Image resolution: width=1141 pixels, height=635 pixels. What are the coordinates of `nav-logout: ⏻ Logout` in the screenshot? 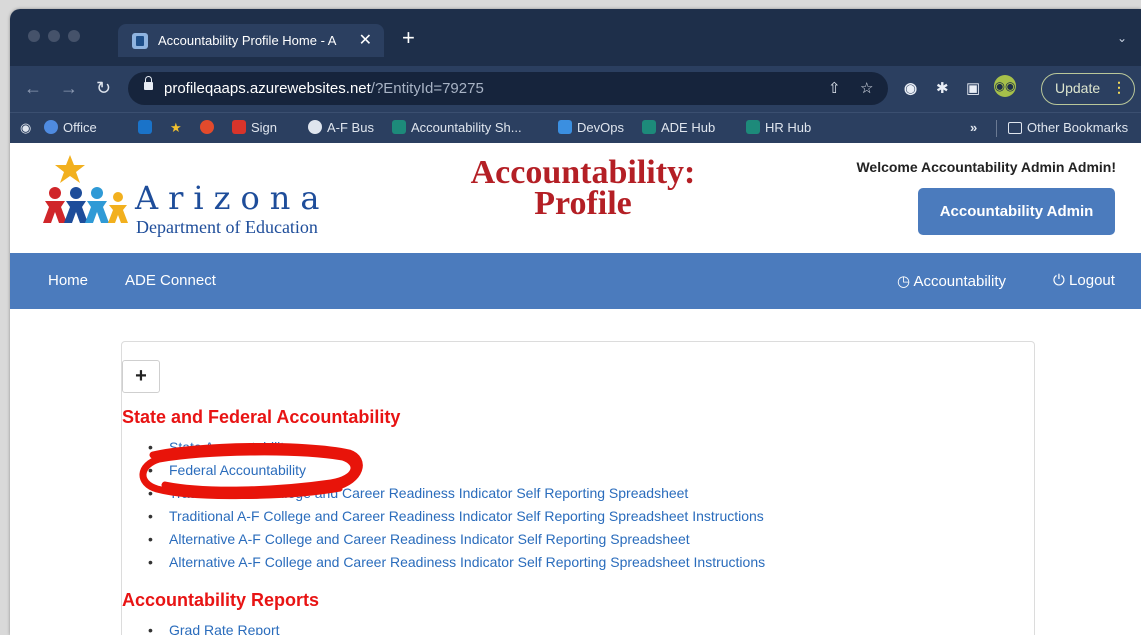 It's located at (1084, 280).